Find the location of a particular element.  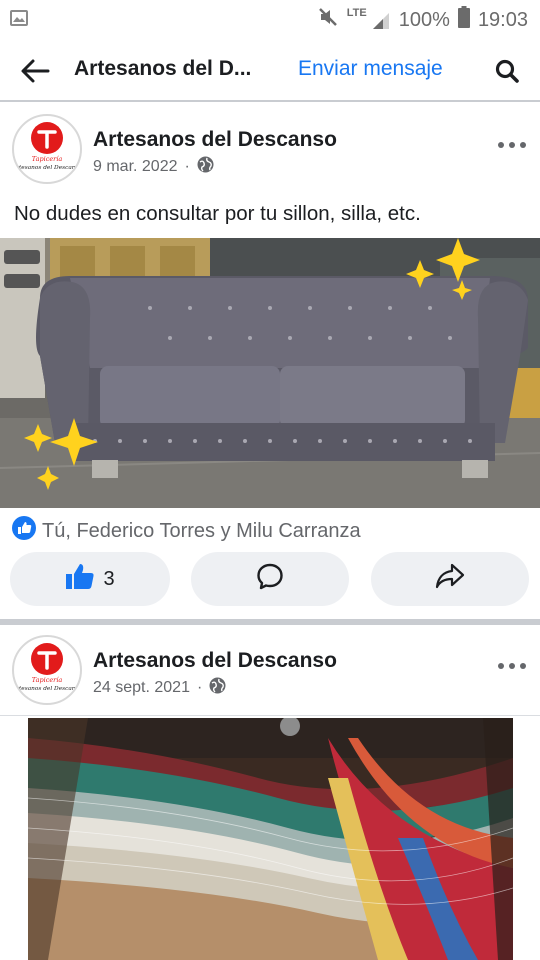

search-icon is located at coordinates (507, 71).